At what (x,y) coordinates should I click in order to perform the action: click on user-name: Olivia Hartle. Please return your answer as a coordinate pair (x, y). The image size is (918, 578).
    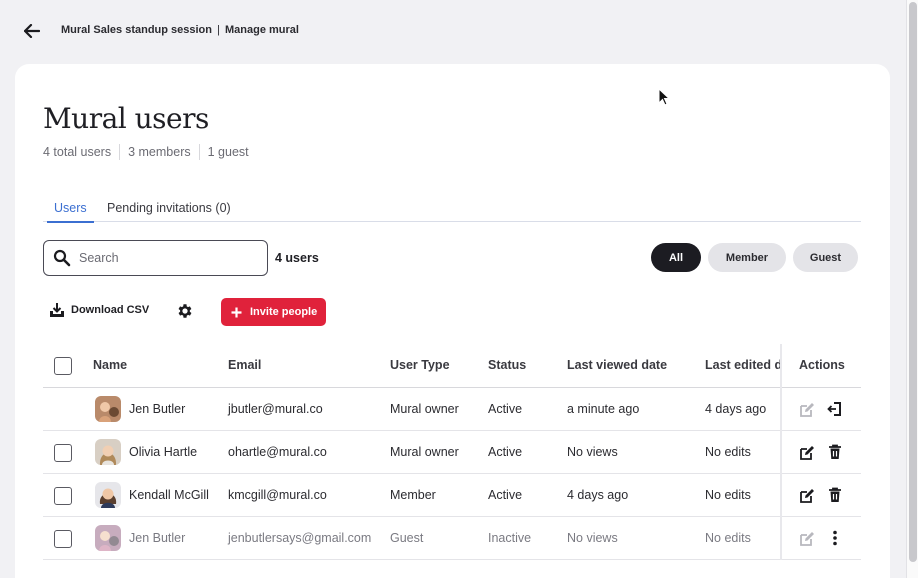
    Looking at the image, I should click on (163, 452).